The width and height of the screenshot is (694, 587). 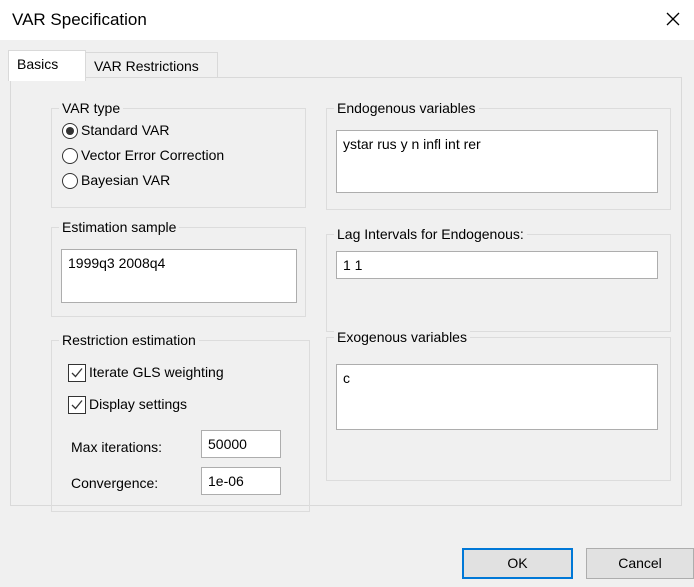 I want to click on ok-button: OK, so click(x=517, y=563).